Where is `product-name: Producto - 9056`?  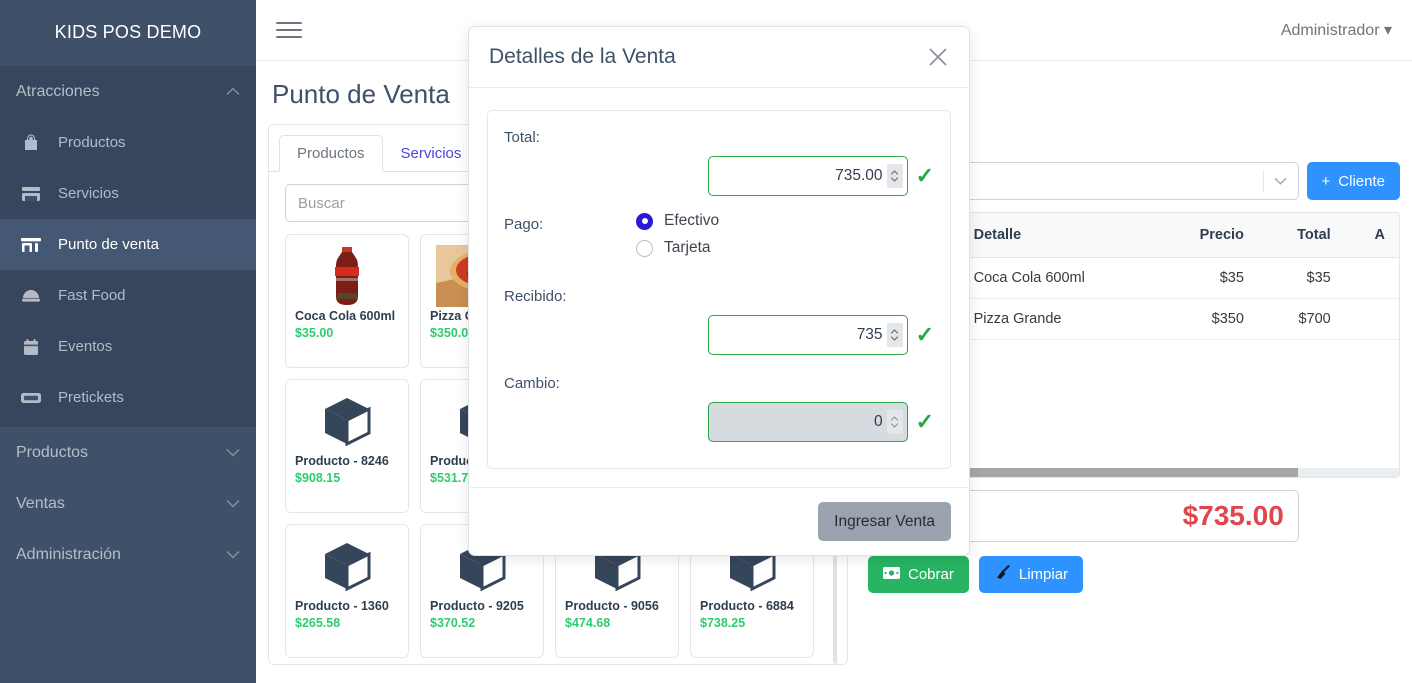
product-name: Producto - 9056 is located at coordinates (612, 606).